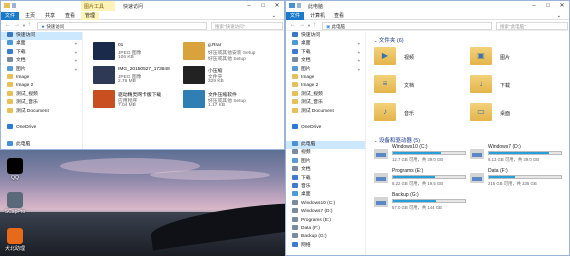  What do you see at coordinates (138, 51) in the screenshot?
I see `file-item: 01 JPEG 图像 106 KB` at bounding box center [138, 51].